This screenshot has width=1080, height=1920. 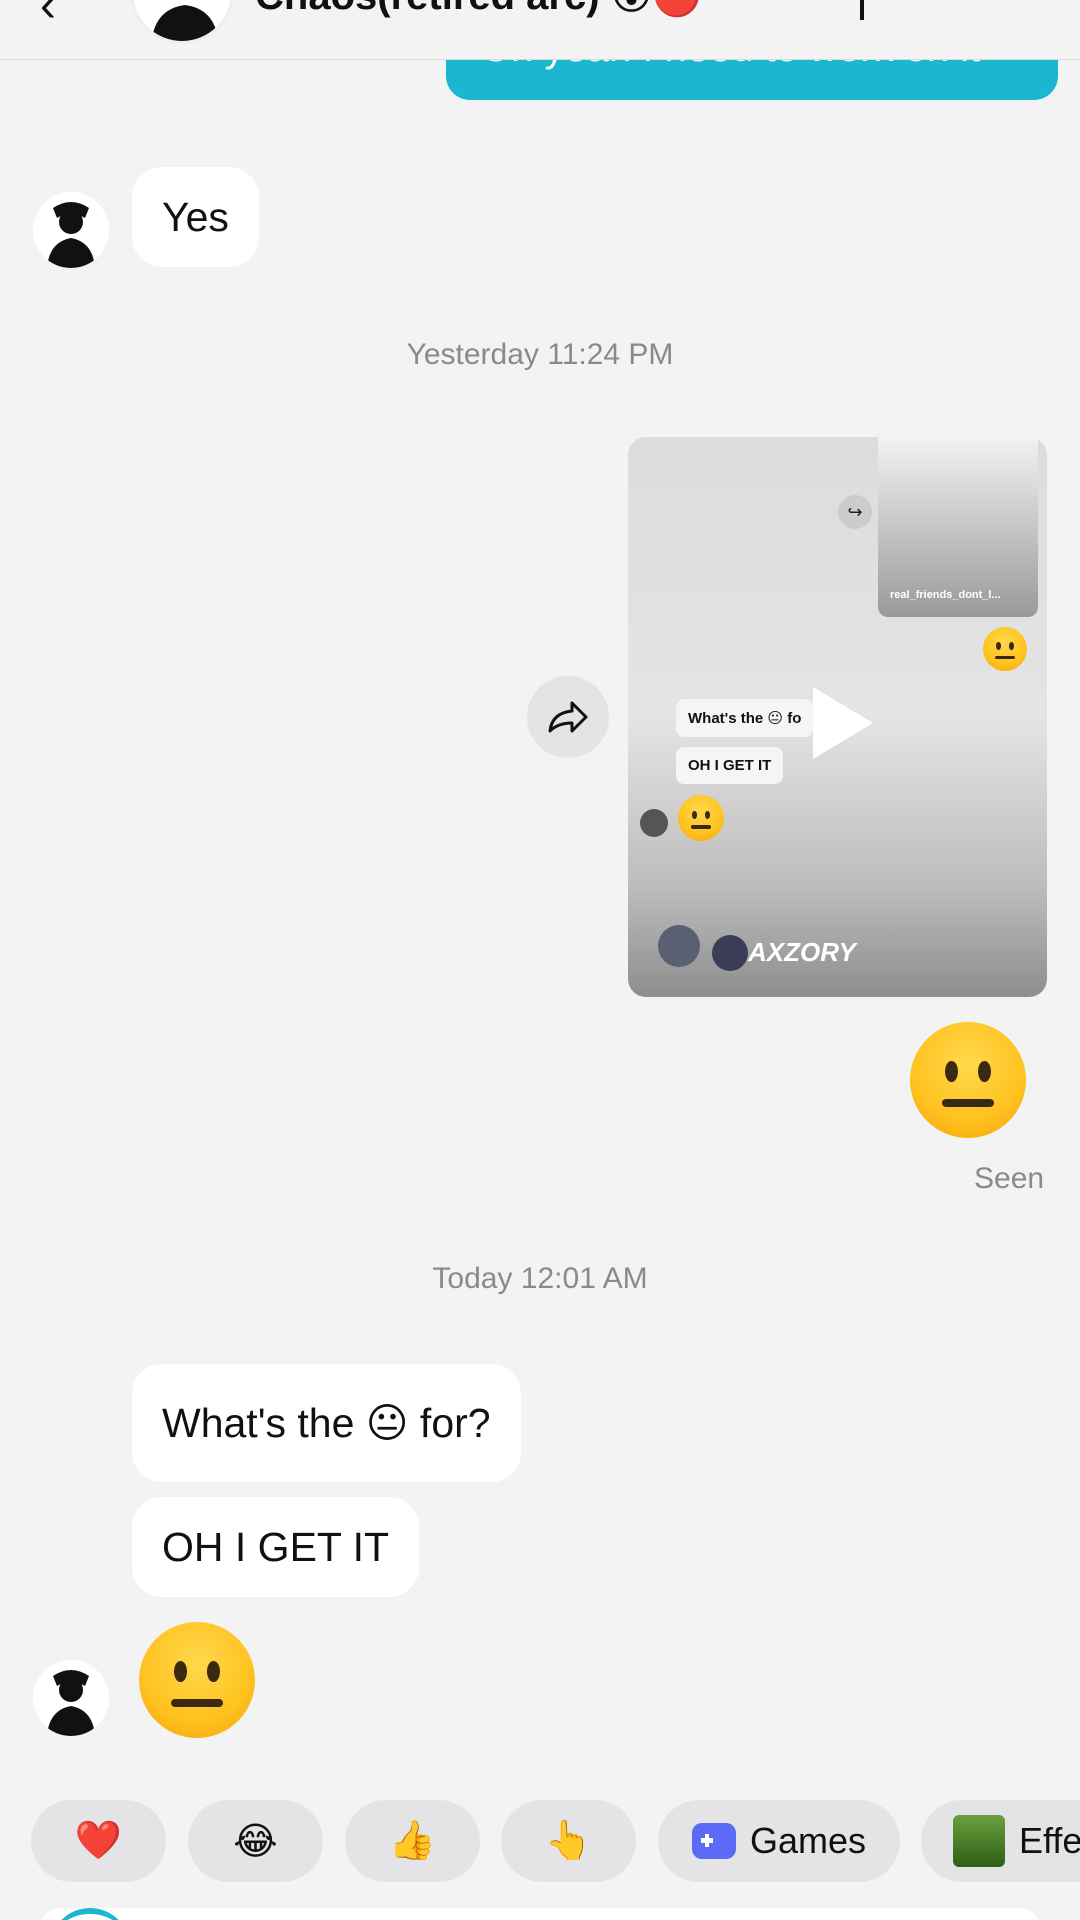 I want to click on video-username: AXZORY, so click(x=802, y=952).